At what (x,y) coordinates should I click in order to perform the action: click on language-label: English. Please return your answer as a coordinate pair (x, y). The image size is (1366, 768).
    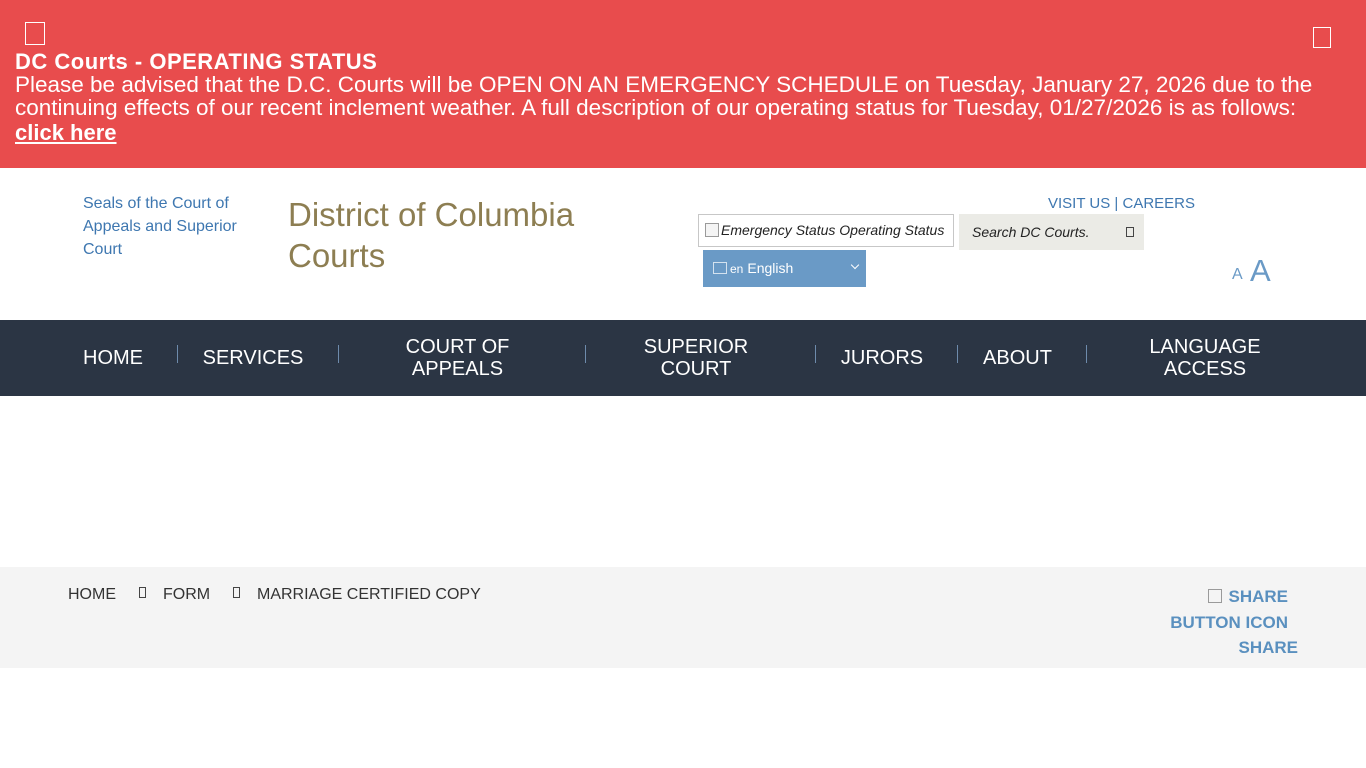
    Looking at the image, I should click on (770, 268).